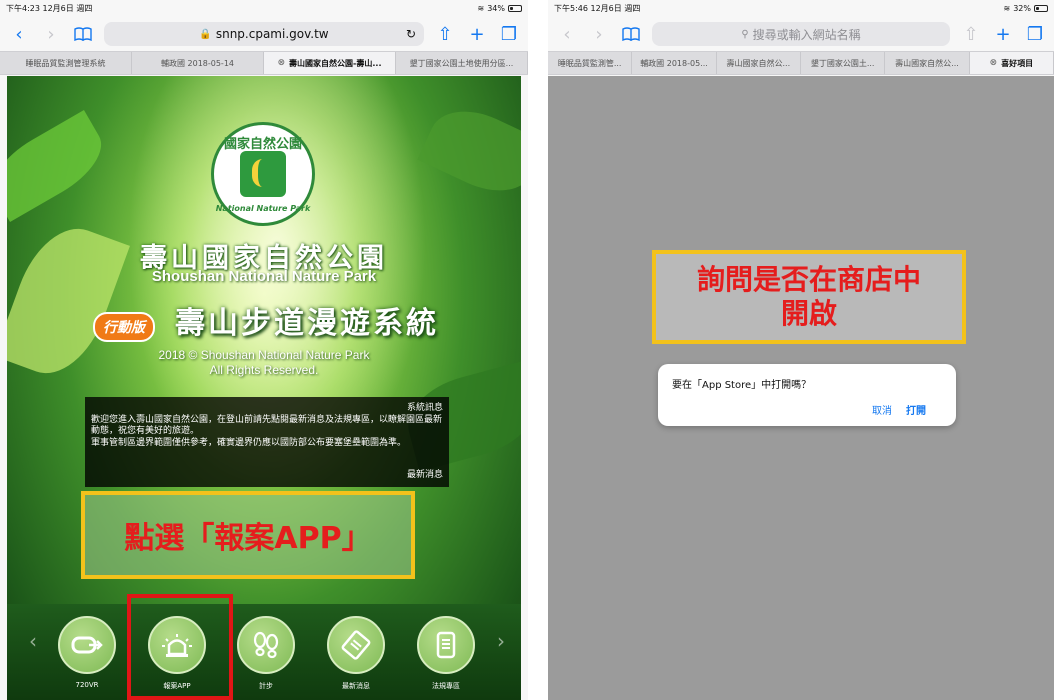 This screenshot has height=700, width=1054. What do you see at coordinates (1022, 8) in the screenshot?
I see `battery-percent: 32%` at bounding box center [1022, 8].